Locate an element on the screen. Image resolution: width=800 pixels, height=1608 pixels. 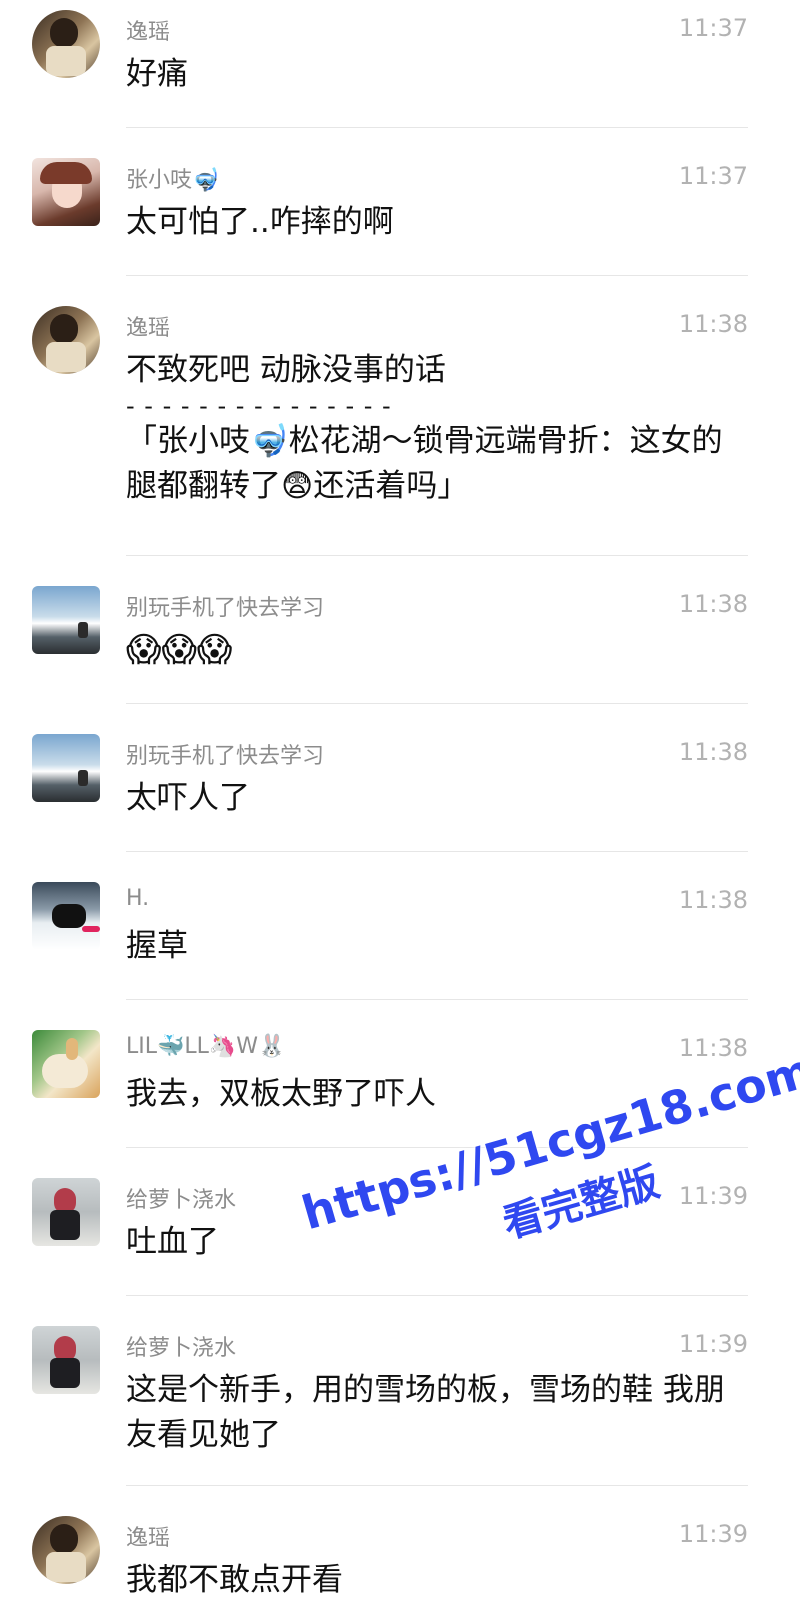
message-text: 好痛 is located at coordinates (157, 74).